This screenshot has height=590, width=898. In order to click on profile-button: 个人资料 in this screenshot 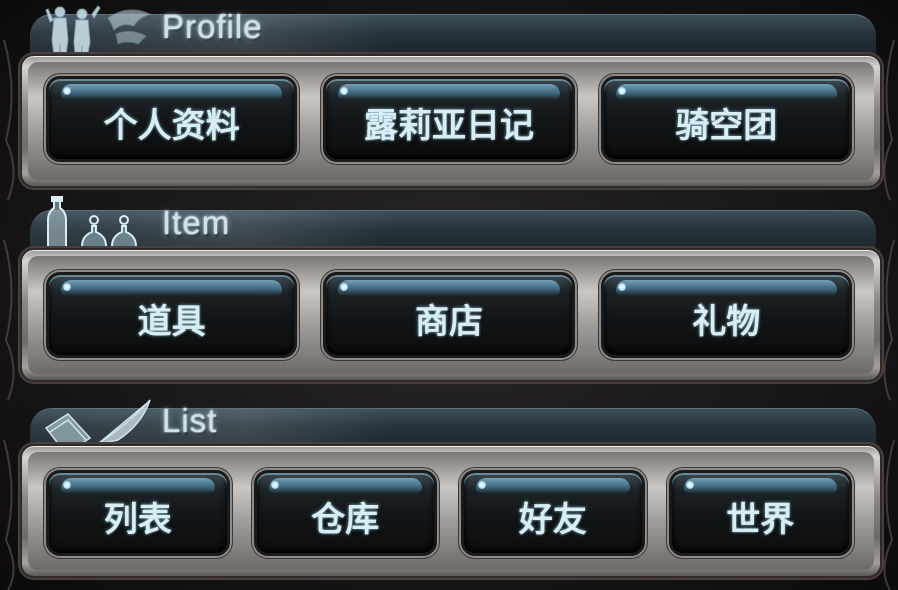, I will do `click(172, 119)`.